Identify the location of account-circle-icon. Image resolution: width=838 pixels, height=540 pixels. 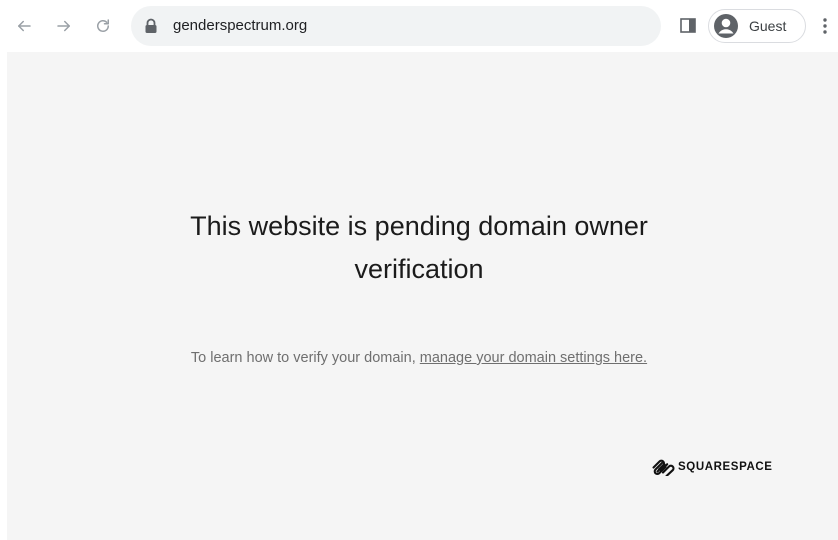
(726, 26).